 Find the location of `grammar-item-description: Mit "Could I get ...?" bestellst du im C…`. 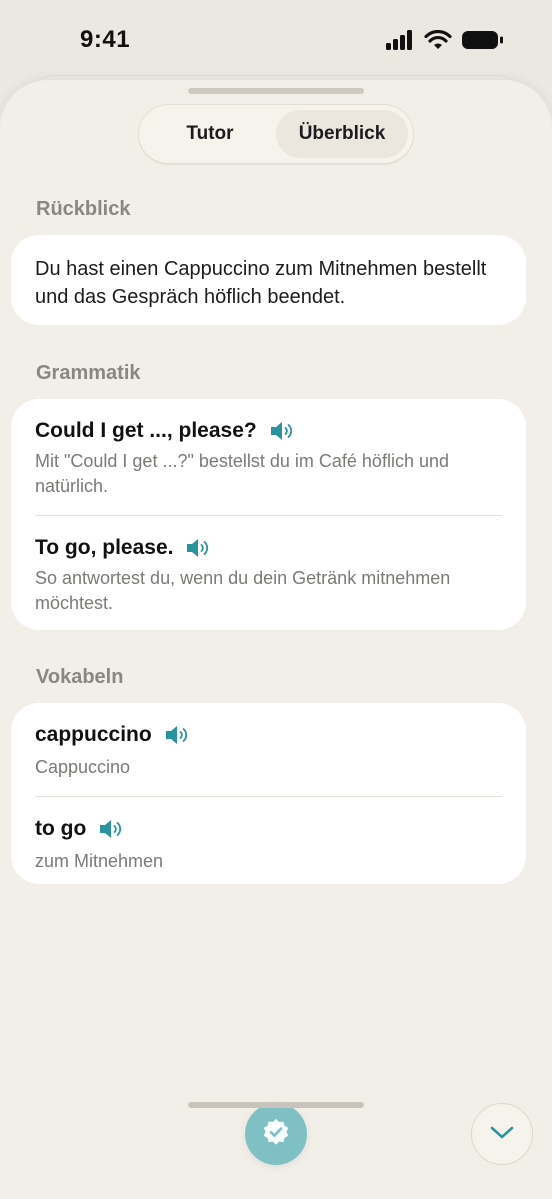

grammar-item-description: Mit "Could I get ...?" bestellst du im C… is located at coordinates (242, 473).